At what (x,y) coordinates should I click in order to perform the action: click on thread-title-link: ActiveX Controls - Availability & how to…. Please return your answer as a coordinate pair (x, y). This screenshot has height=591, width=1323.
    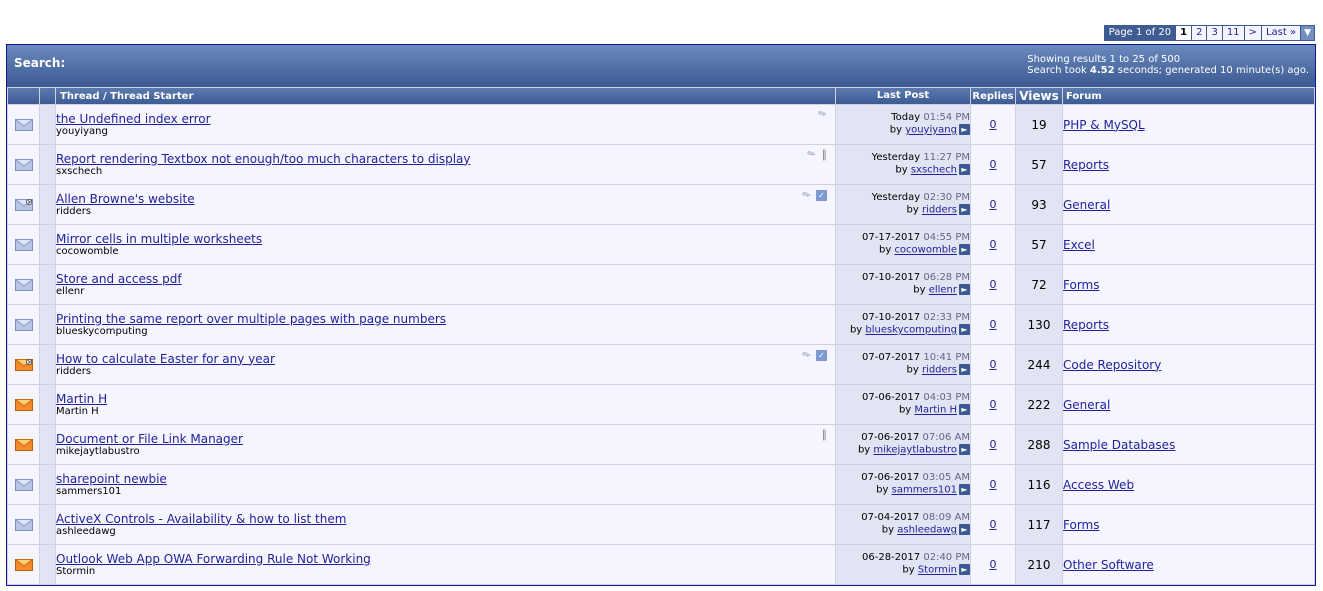
    Looking at the image, I should click on (445, 519).